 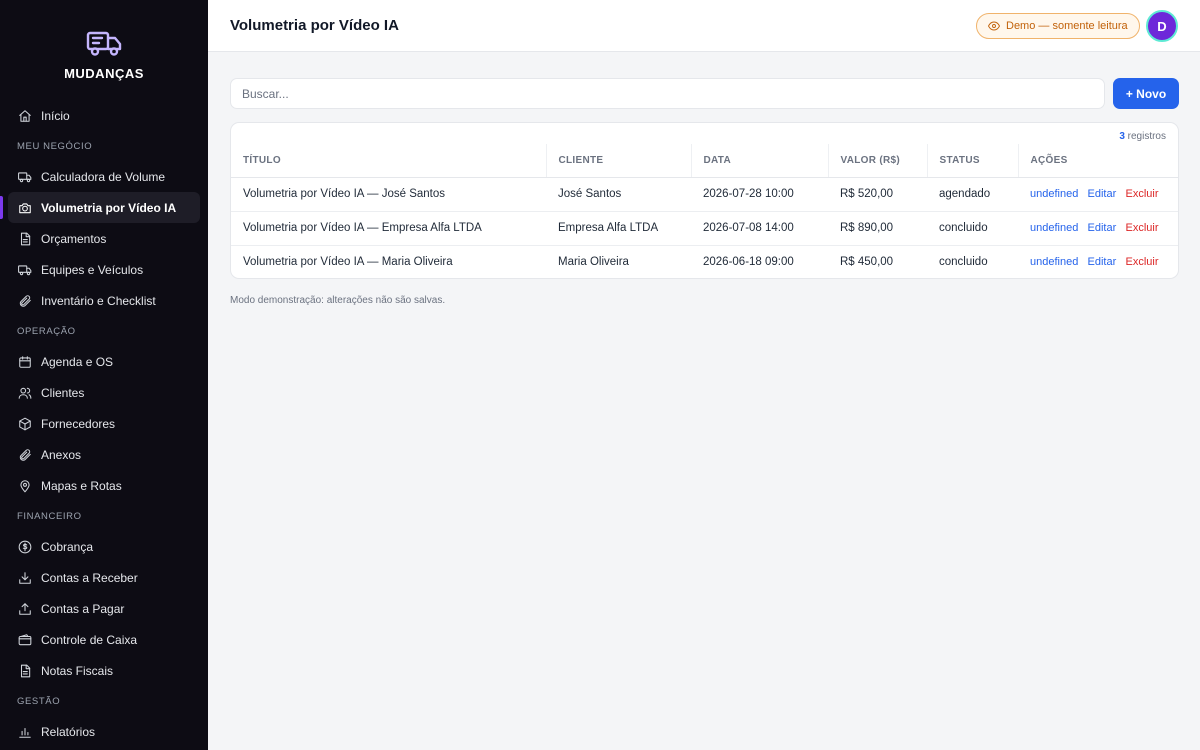 I want to click on upload-icon, so click(x=25, y=609).